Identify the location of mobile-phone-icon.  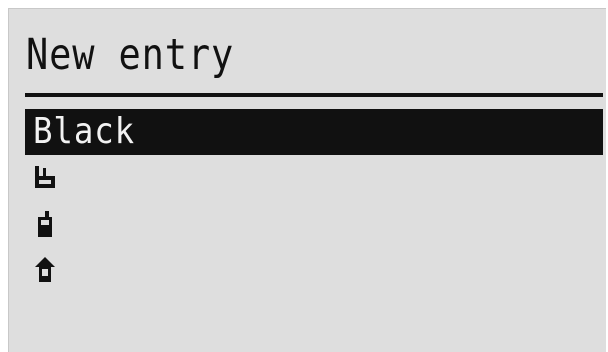
(45, 224).